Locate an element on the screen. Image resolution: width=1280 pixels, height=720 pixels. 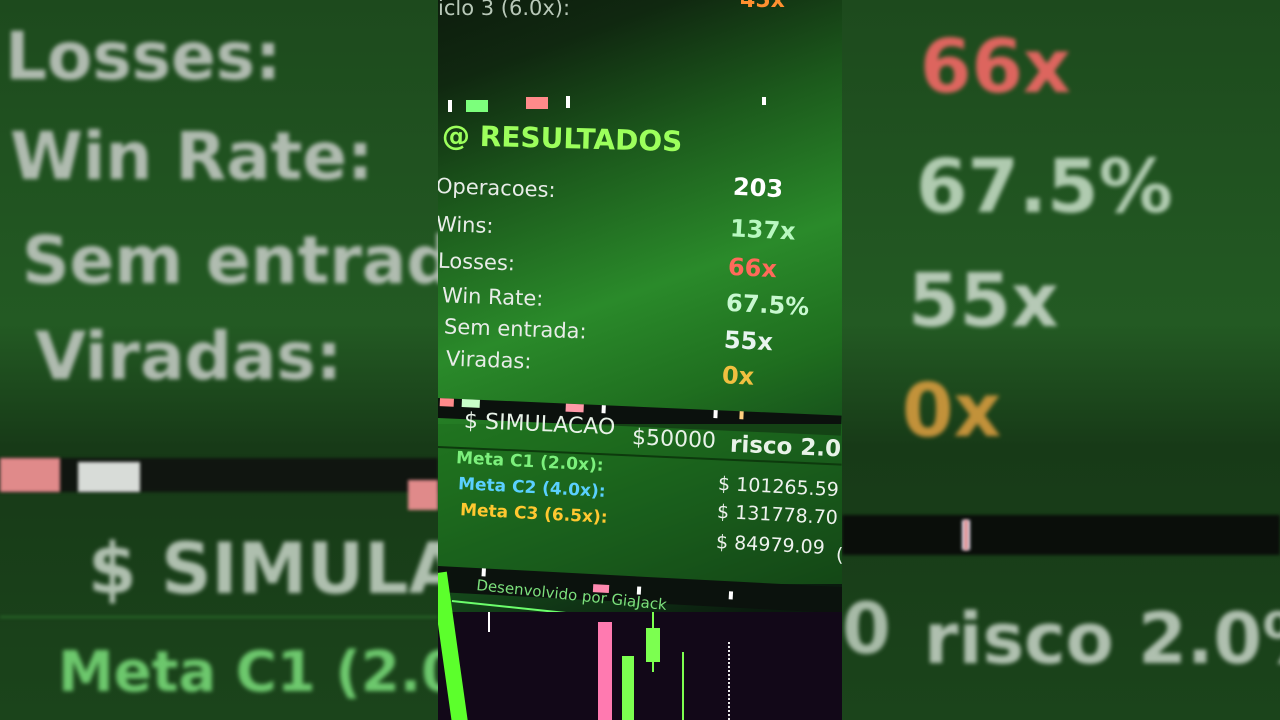
resultados-title: @ RESULTADOS is located at coordinates (562, 138).